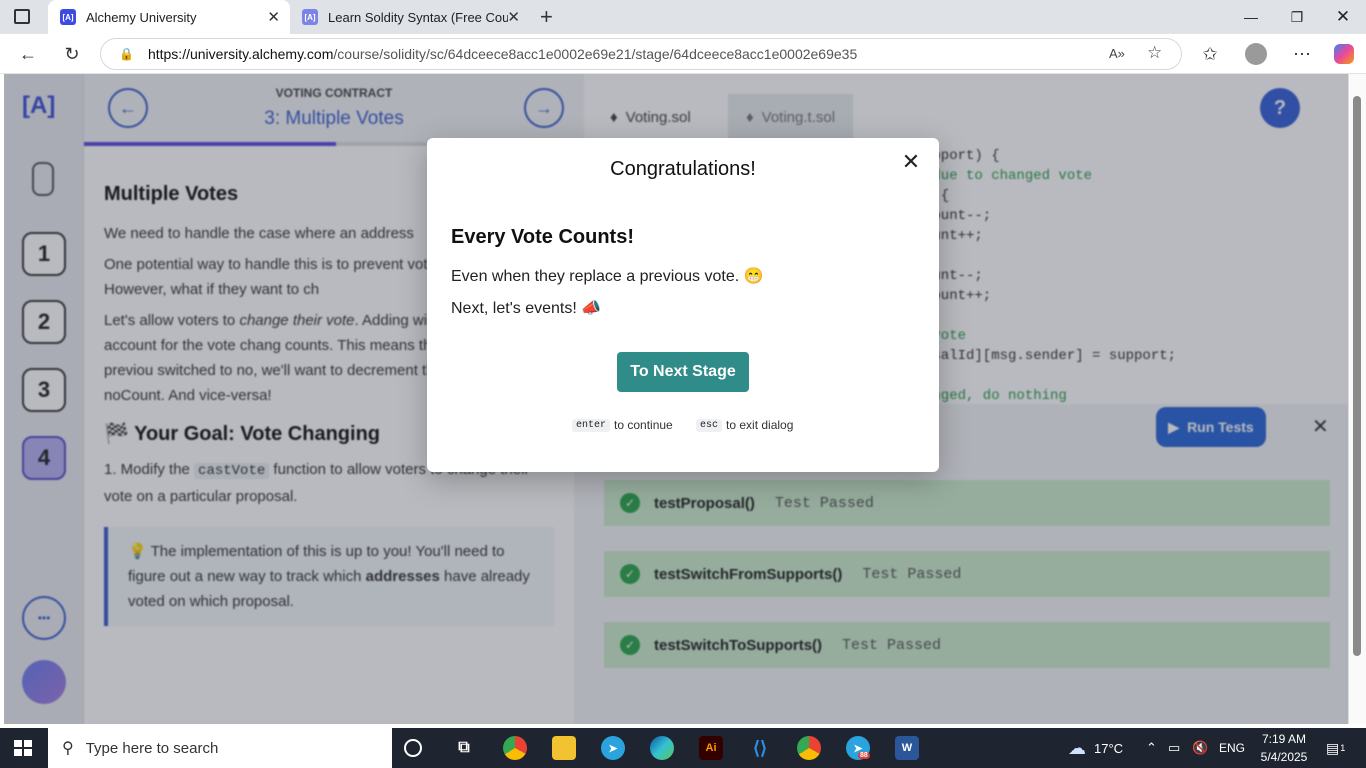  Describe the element at coordinates (683, 372) in the screenshot. I see `to-next-stage-button: To Next Stage` at that location.